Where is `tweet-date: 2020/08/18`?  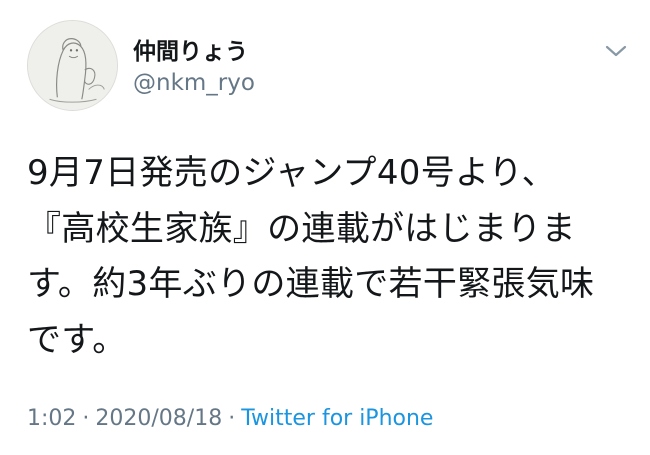
tweet-date: 2020/08/18 is located at coordinates (158, 418).